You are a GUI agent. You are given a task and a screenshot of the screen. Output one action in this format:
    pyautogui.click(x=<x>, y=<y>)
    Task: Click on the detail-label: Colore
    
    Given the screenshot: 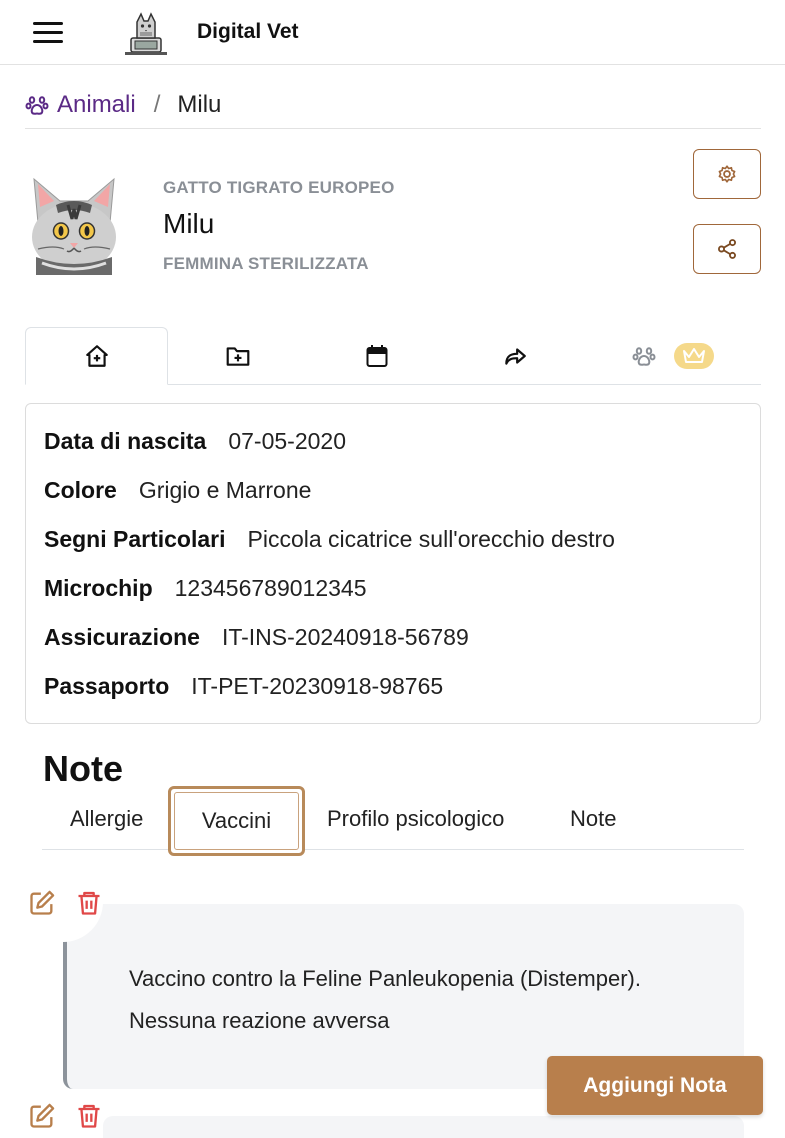 What is the action you would take?
    pyautogui.click(x=80, y=490)
    